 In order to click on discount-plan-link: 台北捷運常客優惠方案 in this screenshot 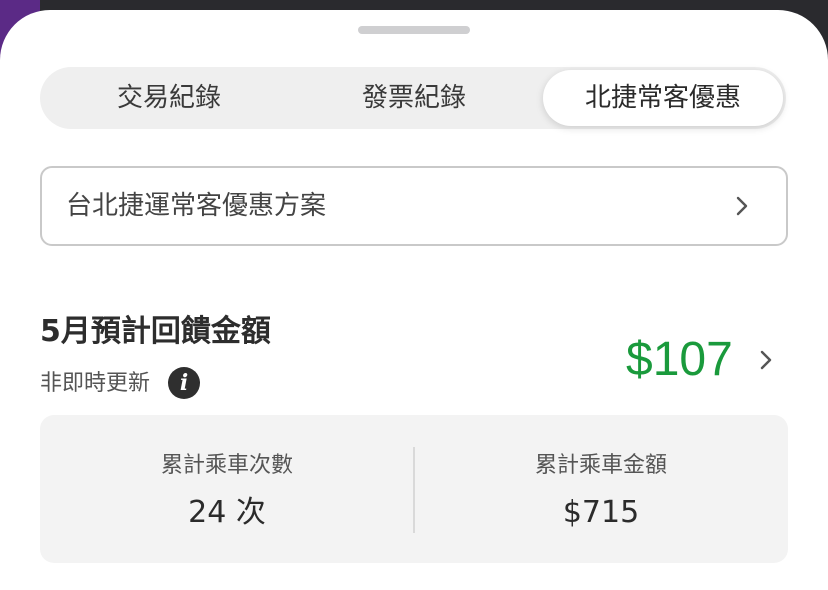, I will do `click(414, 206)`.